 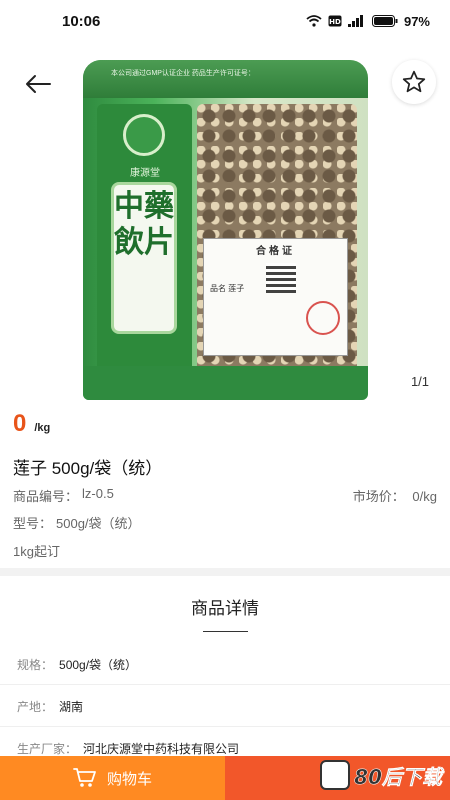 I want to click on battery-level: 97%, so click(x=416, y=21).